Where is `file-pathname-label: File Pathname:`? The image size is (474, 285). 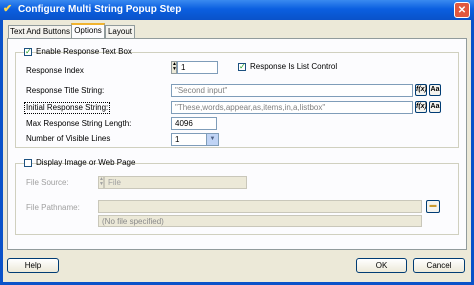
file-pathname-label: File Pathname: is located at coordinates (53, 207).